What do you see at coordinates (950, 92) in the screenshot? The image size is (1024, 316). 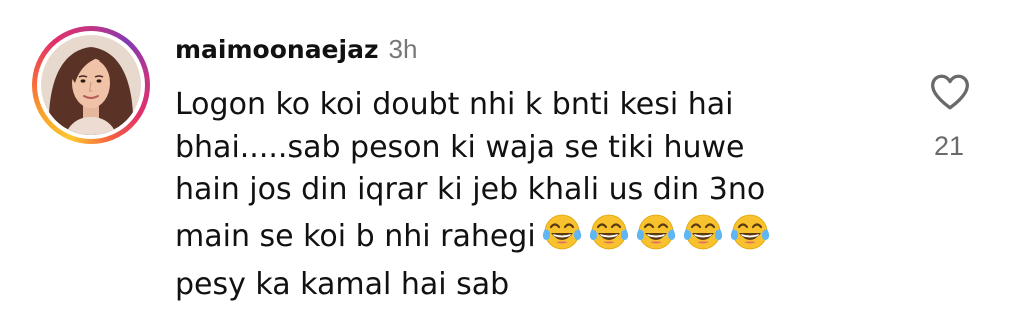 I see `heart-outline-icon` at bounding box center [950, 92].